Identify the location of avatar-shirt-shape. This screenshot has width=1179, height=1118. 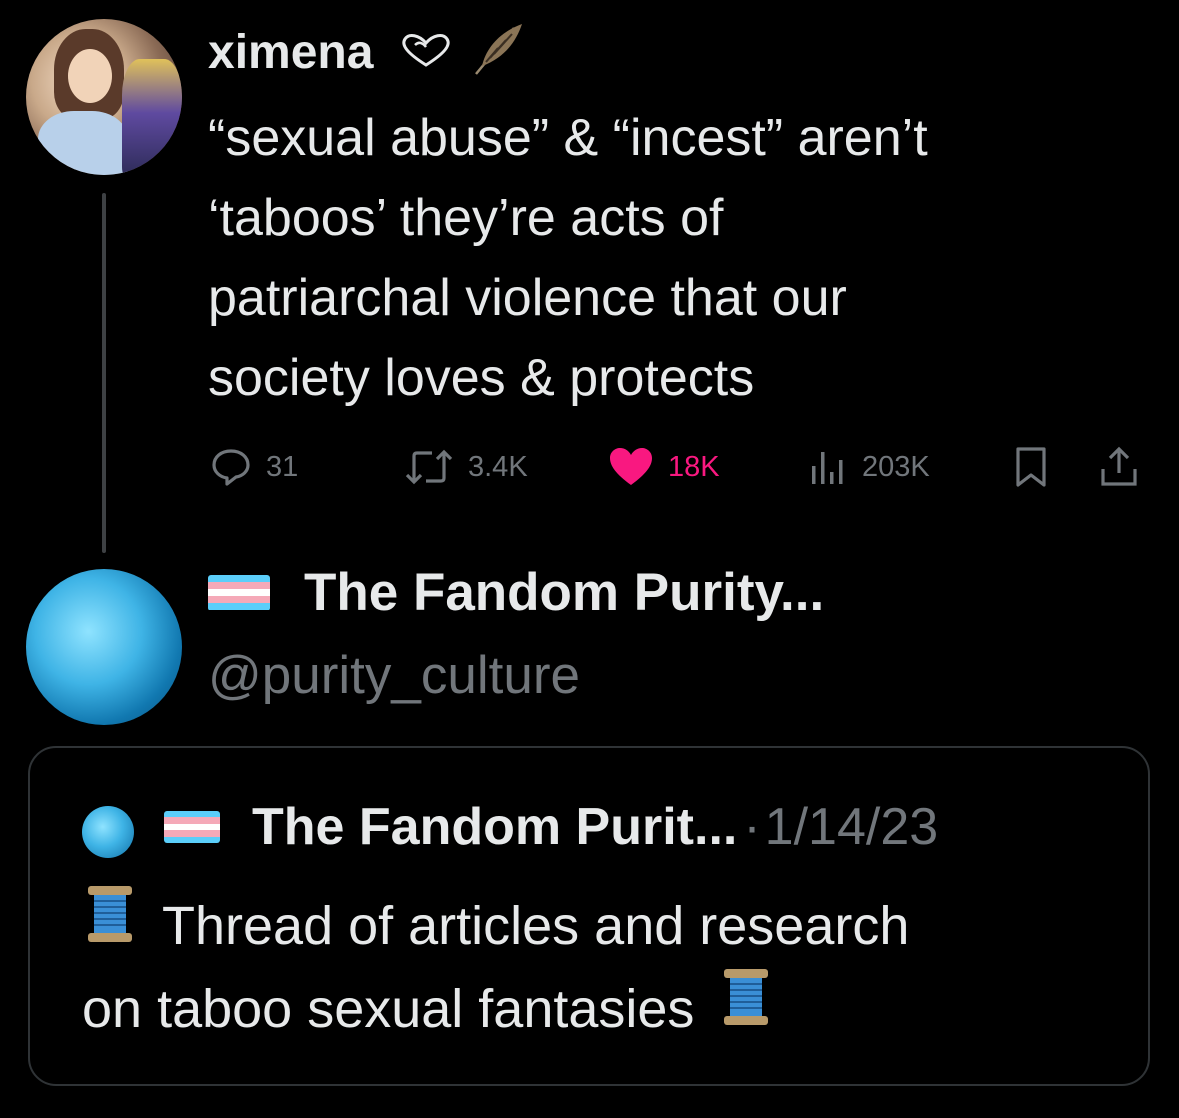
(83, 143).